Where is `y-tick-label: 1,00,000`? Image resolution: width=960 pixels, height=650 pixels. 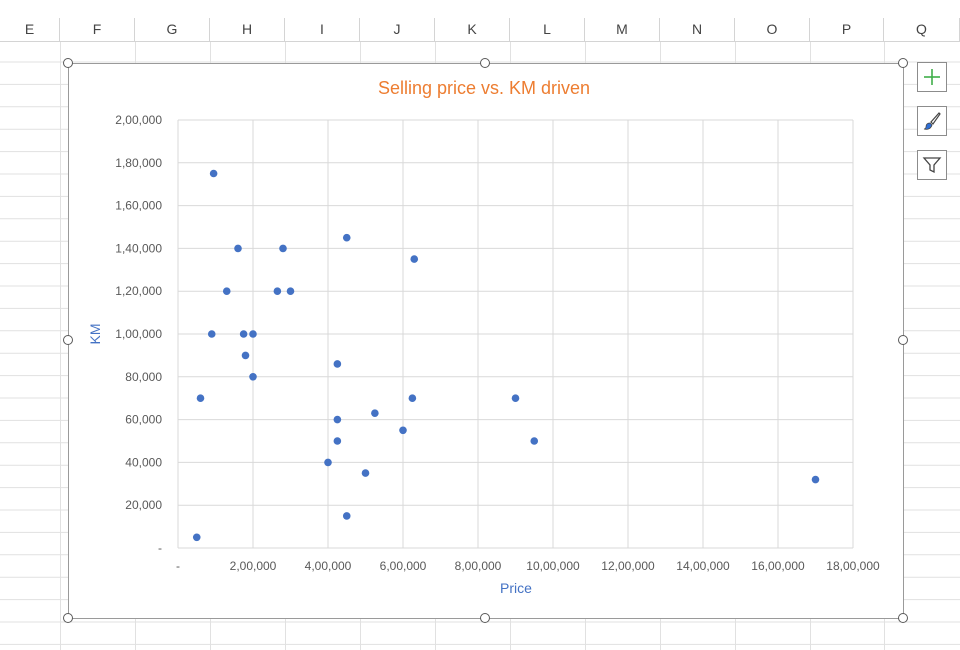
y-tick-label: 1,00,000 is located at coordinates (138, 334).